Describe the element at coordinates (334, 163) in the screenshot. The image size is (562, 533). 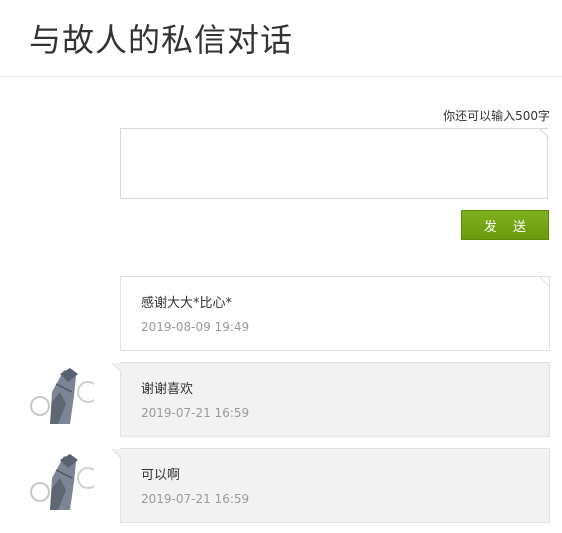
I see `message-input` at that location.